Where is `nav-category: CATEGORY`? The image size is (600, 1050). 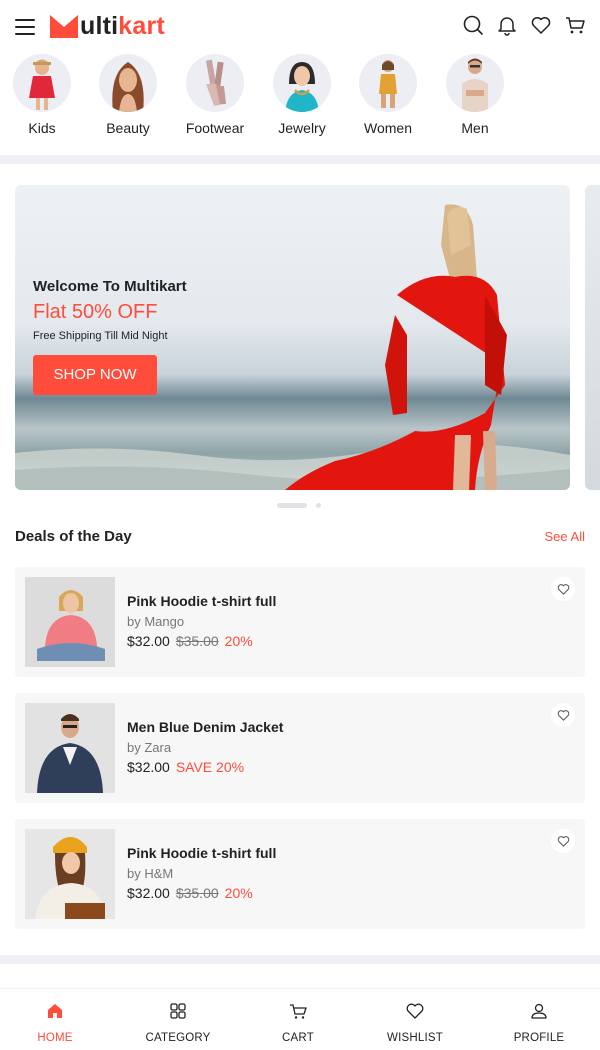 nav-category: CATEGORY is located at coordinates (178, 1022).